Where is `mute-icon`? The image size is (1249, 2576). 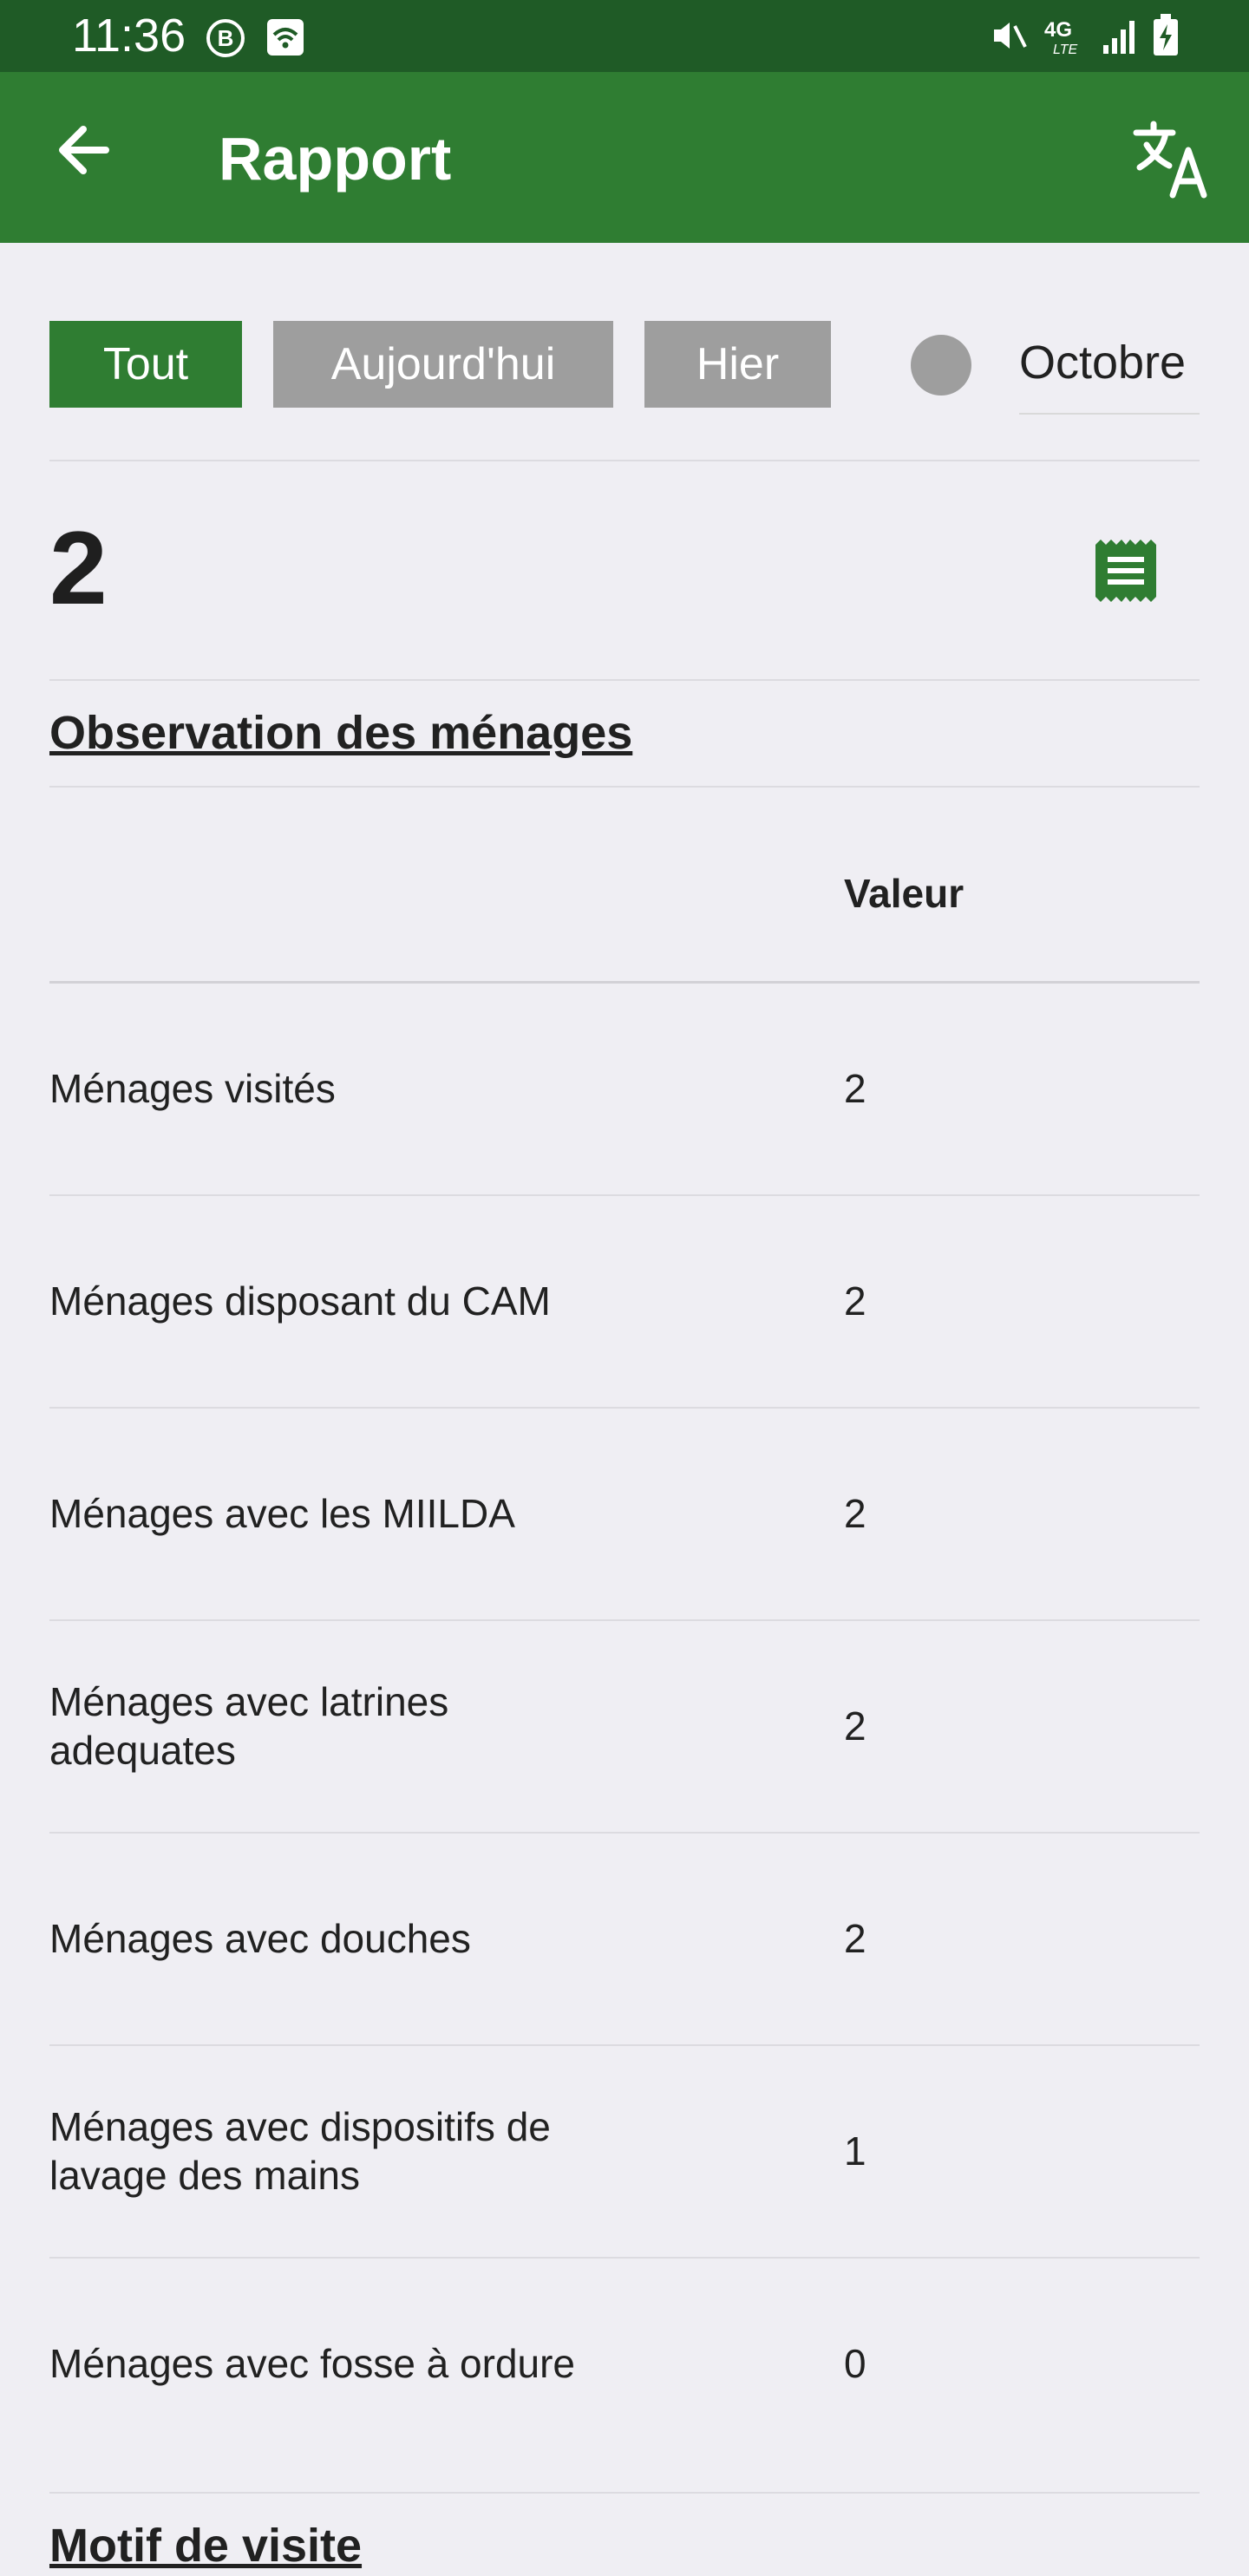 mute-icon is located at coordinates (1011, 36).